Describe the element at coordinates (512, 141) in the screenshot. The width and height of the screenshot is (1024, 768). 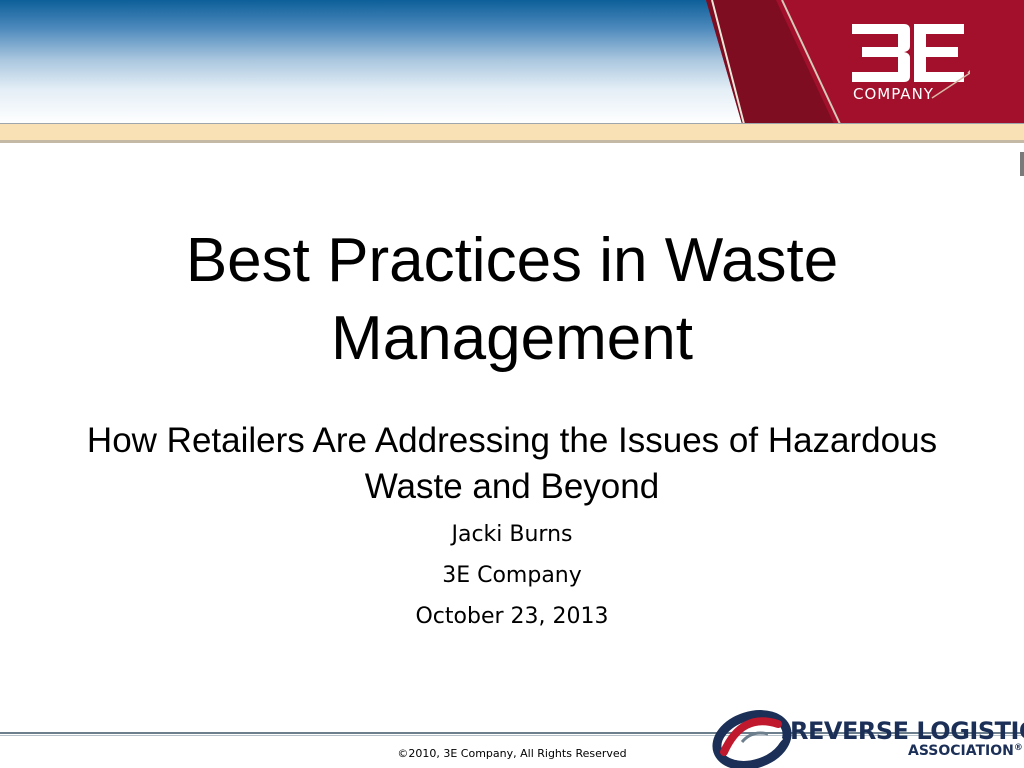
I see `header-divider-bottom` at that location.